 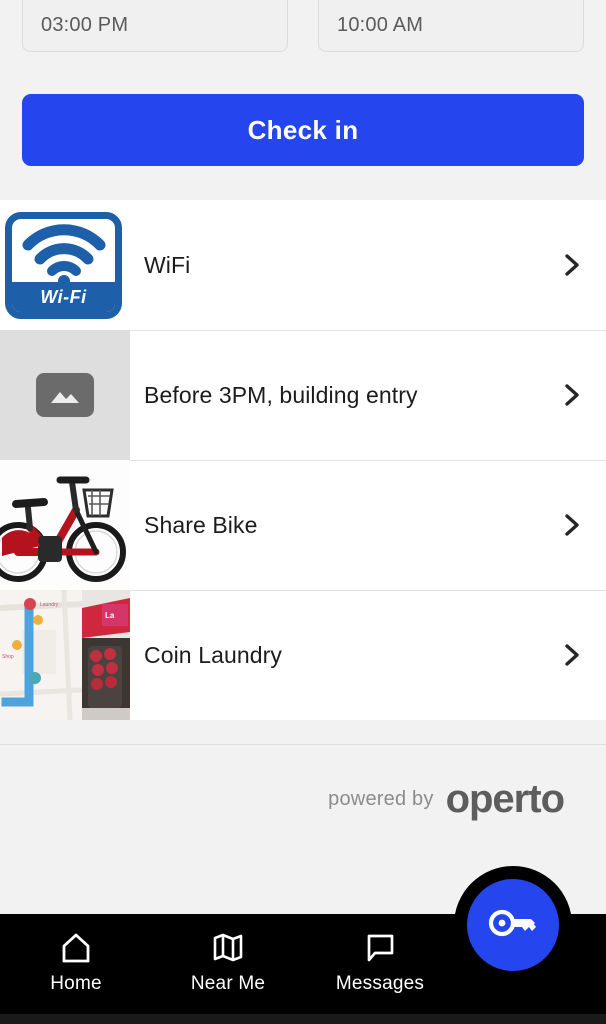 I want to click on svg-text: Laundry, so click(x=49, y=605).